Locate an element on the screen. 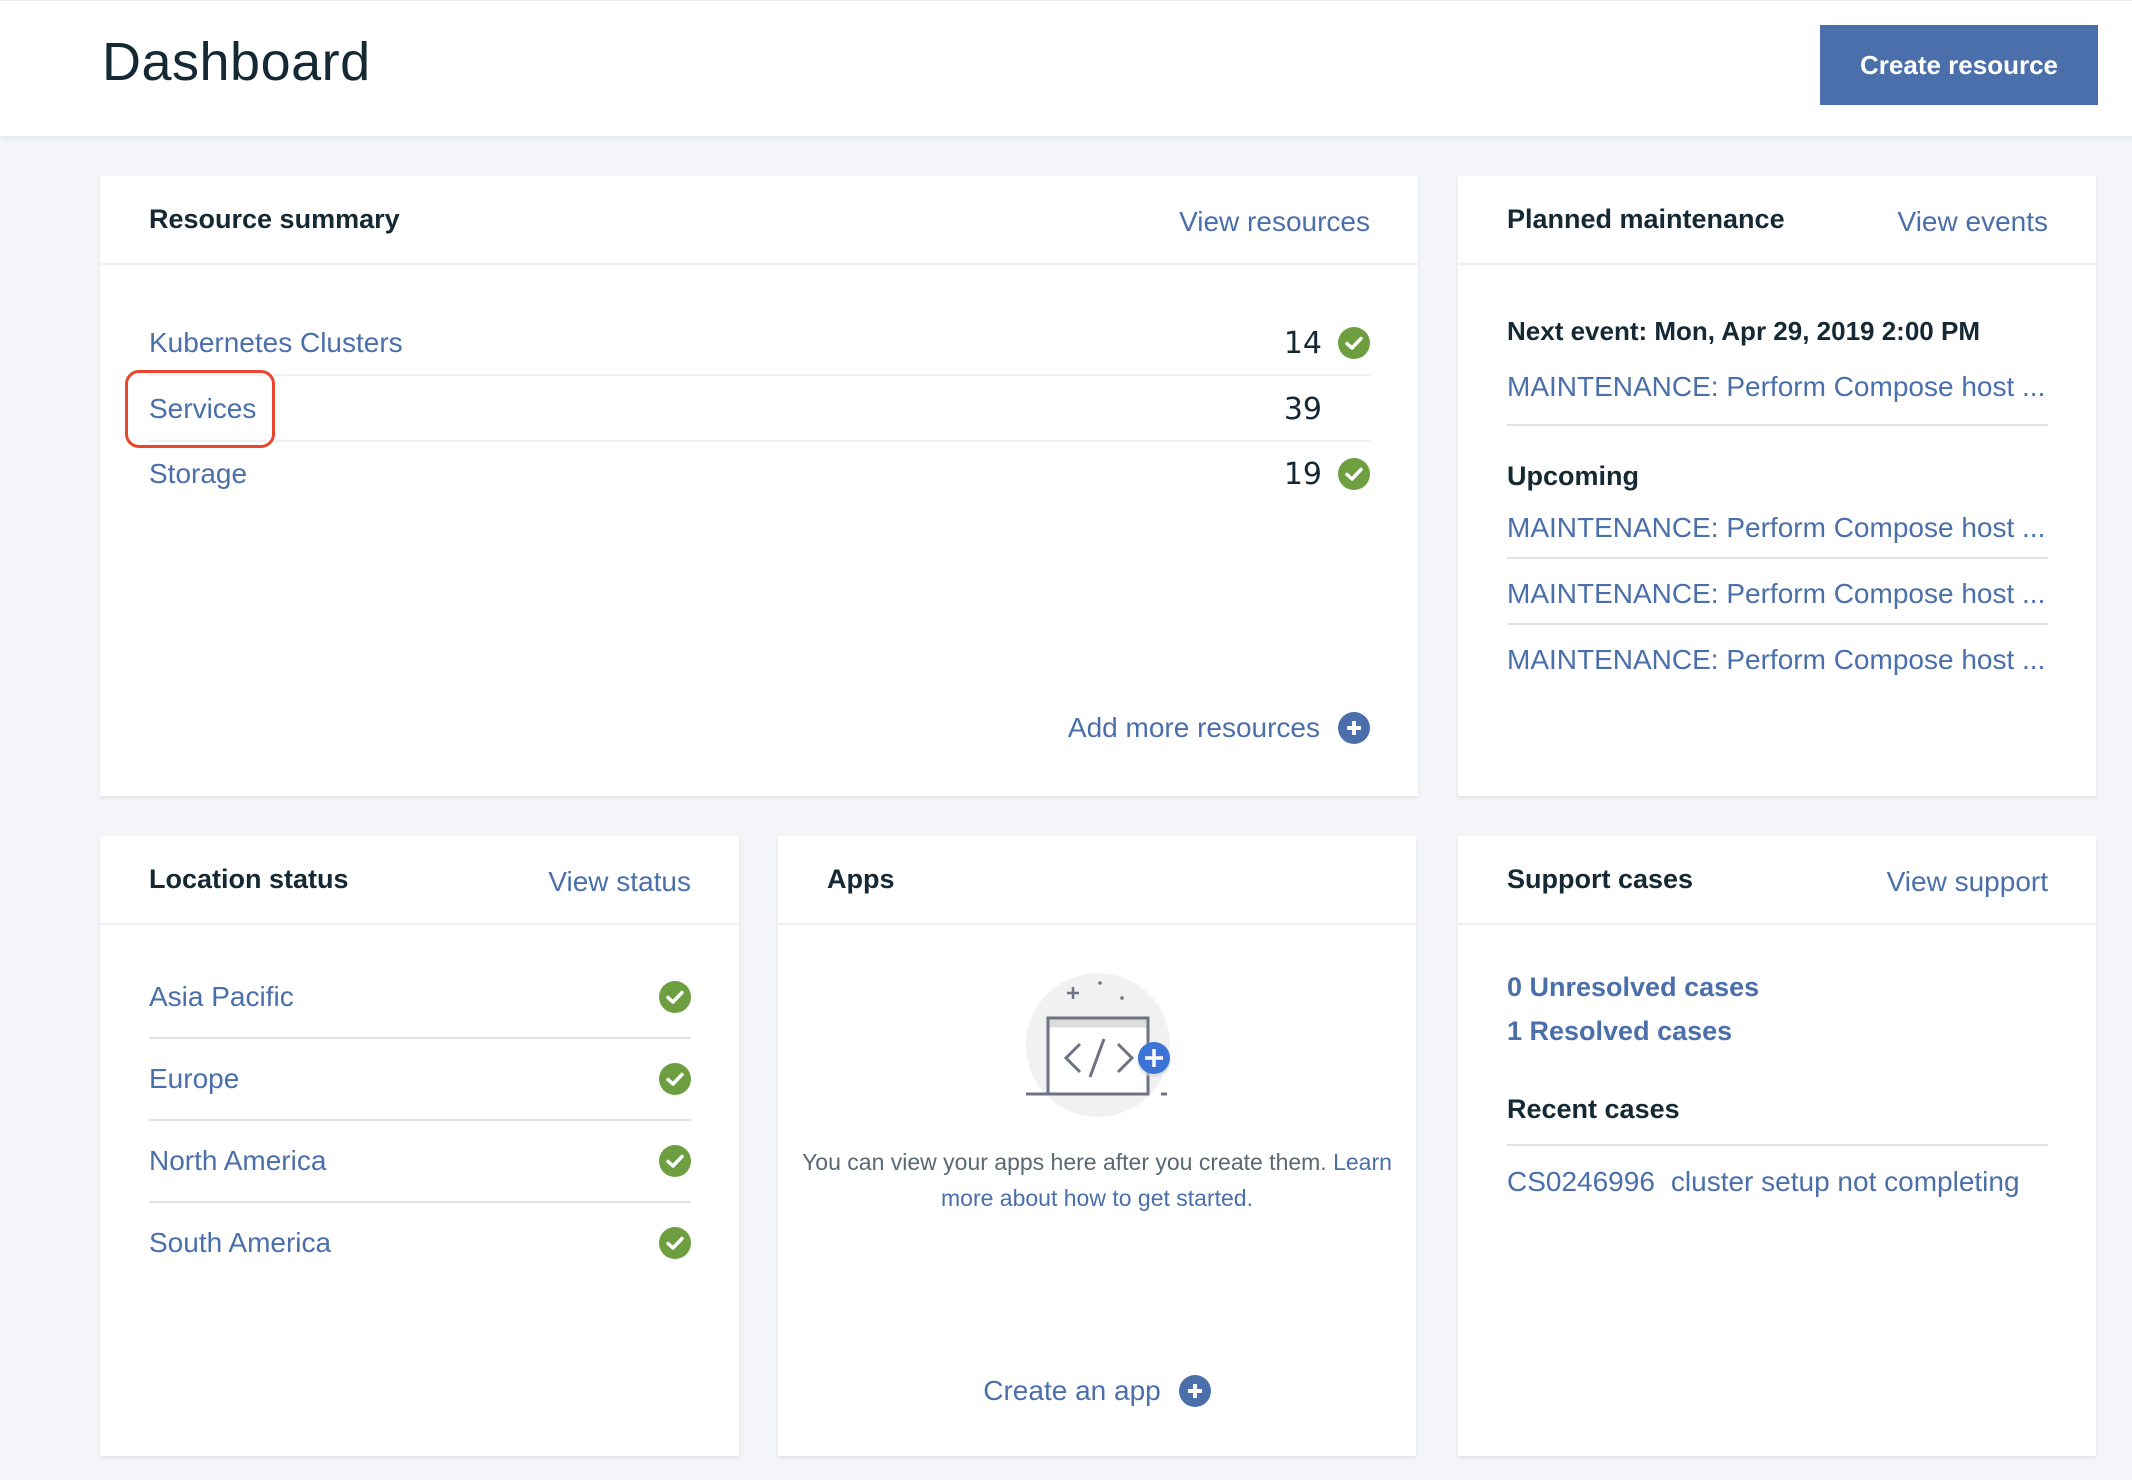 The image size is (2132, 1480). location-name-link: Asia Pacific is located at coordinates (221, 997).